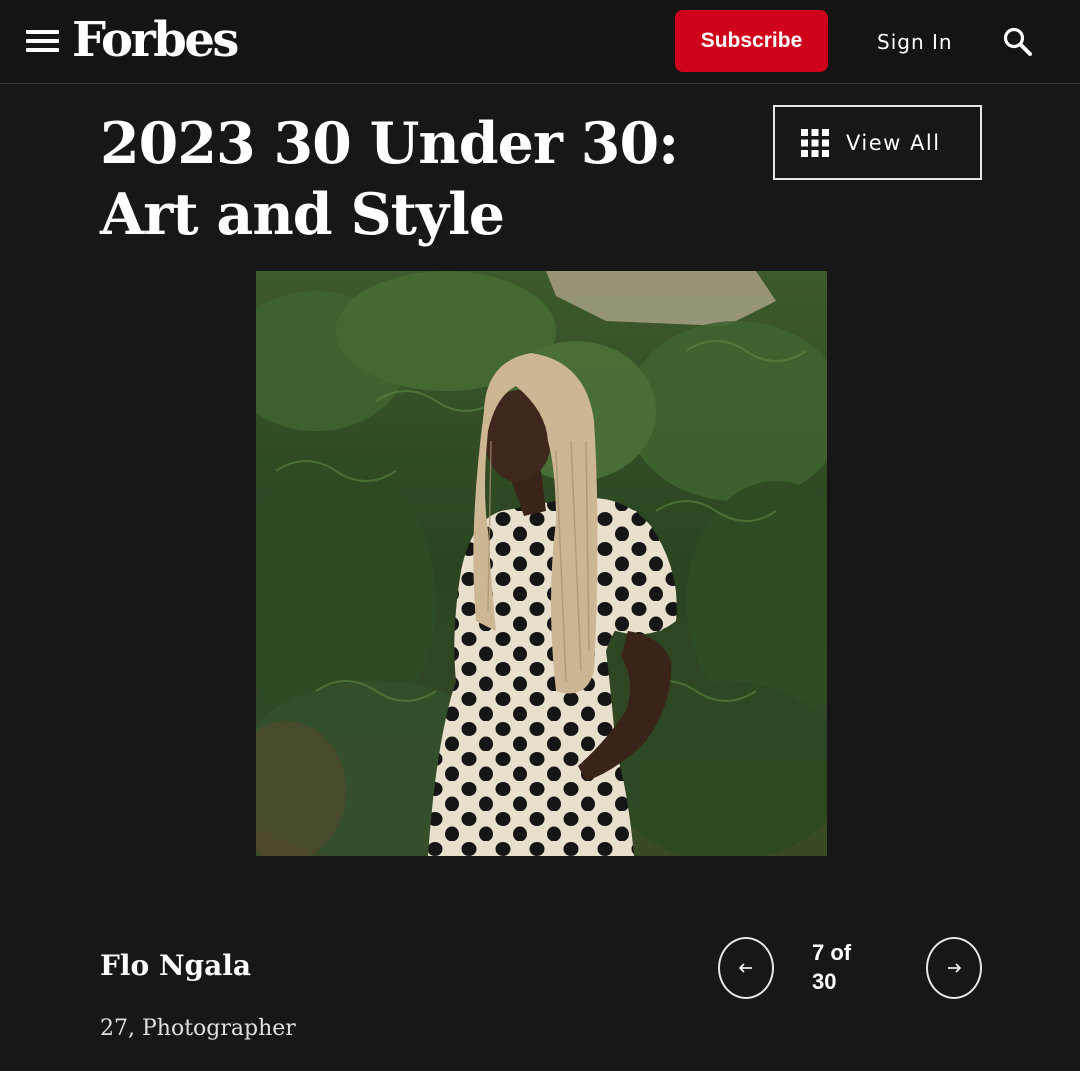  Describe the element at coordinates (893, 142) in the screenshot. I see `view-all-label: View All` at that location.